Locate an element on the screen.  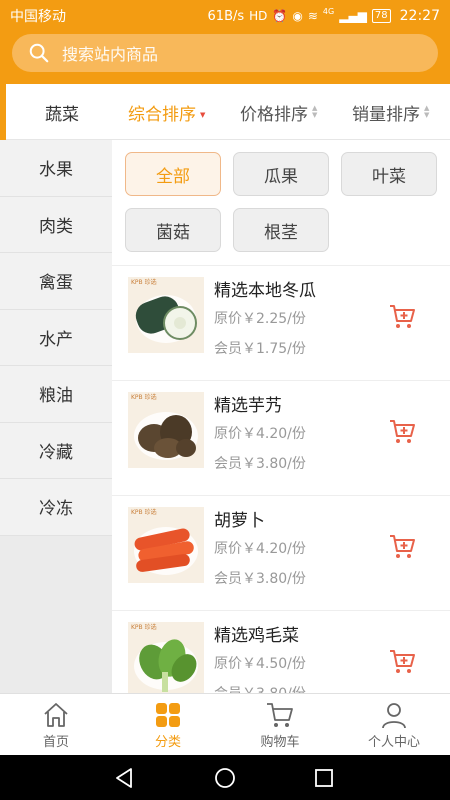
taro-icon is located at coordinates (166, 436).